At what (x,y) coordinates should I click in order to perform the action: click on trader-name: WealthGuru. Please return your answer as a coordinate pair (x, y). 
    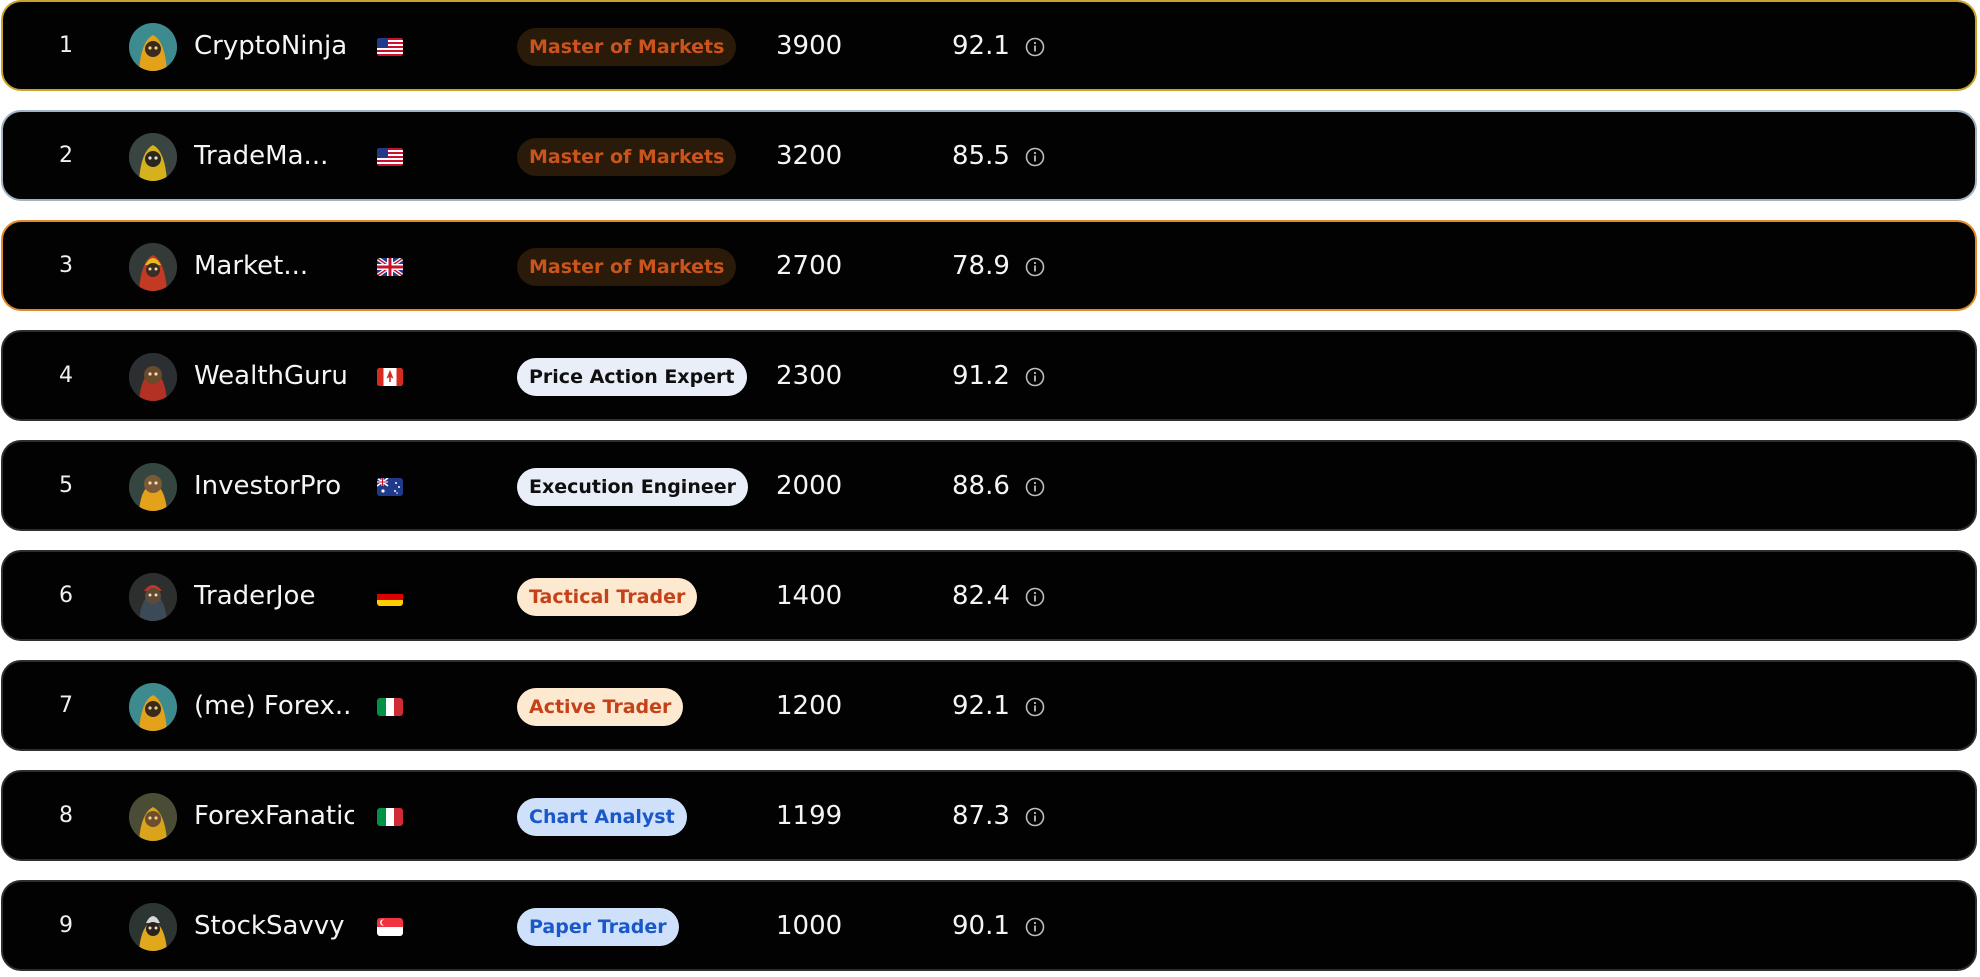
    Looking at the image, I should click on (274, 375).